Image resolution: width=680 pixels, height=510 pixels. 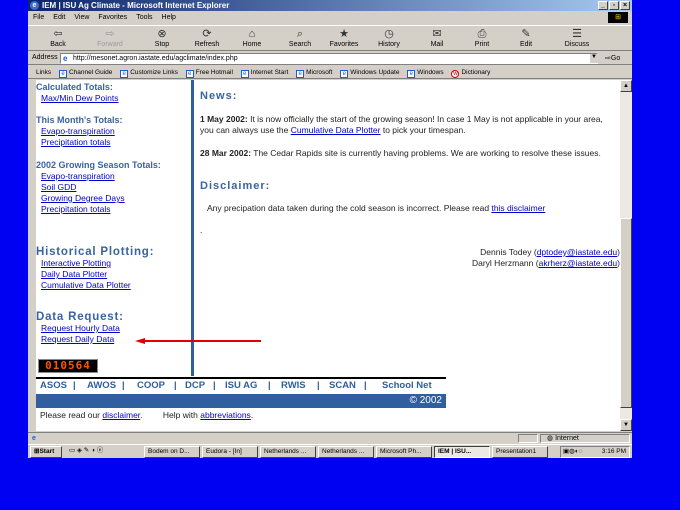 What do you see at coordinates (113, 176) in the screenshot?
I see `link-season-evapo: Evapo-transpiration` at bounding box center [113, 176].